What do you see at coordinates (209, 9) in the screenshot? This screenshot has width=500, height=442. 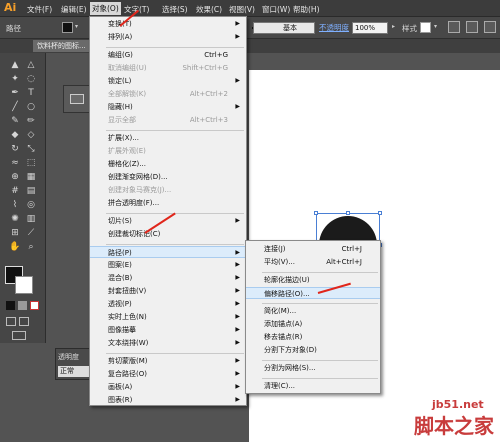 I see `menu-effect: 效果(C)` at bounding box center [209, 9].